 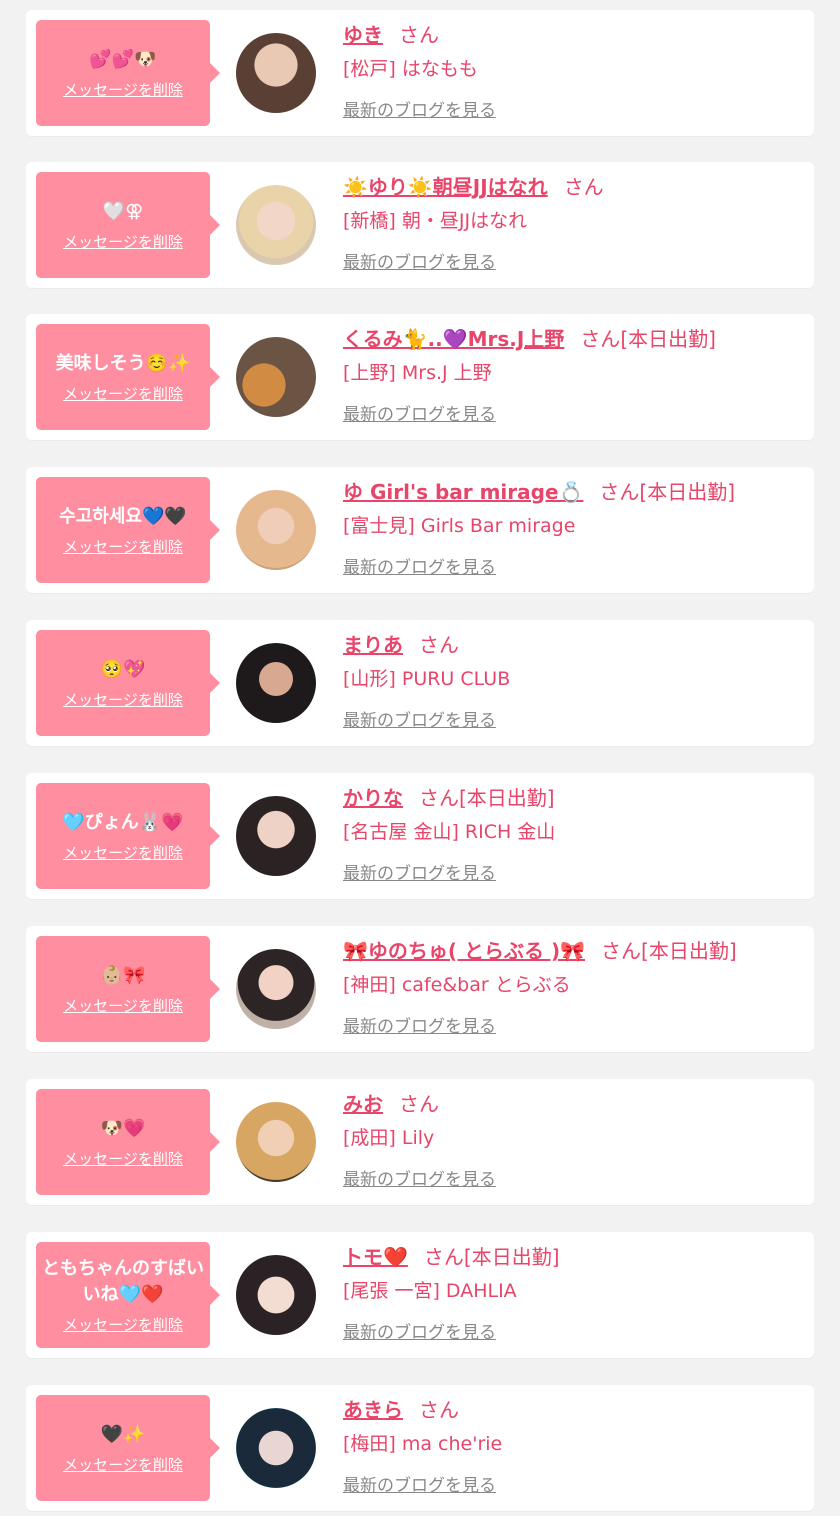 What do you see at coordinates (573, 1293) in the screenshot?
I see `sender-info: トモ❤️ さん[本日出勤] [尾張 一宮] DAHLIA 最新のブログを見る` at bounding box center [573, 1293].